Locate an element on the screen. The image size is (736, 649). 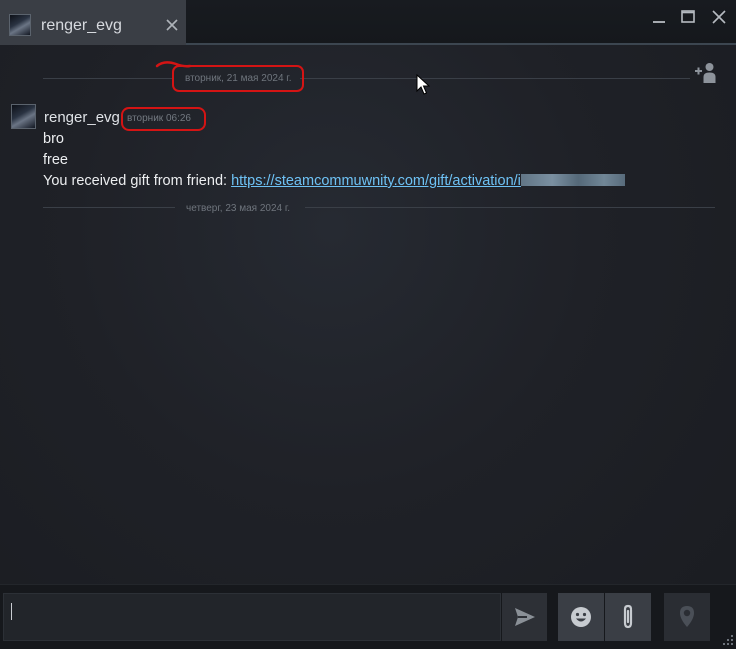
message-input is located at coordinates (252, 617).